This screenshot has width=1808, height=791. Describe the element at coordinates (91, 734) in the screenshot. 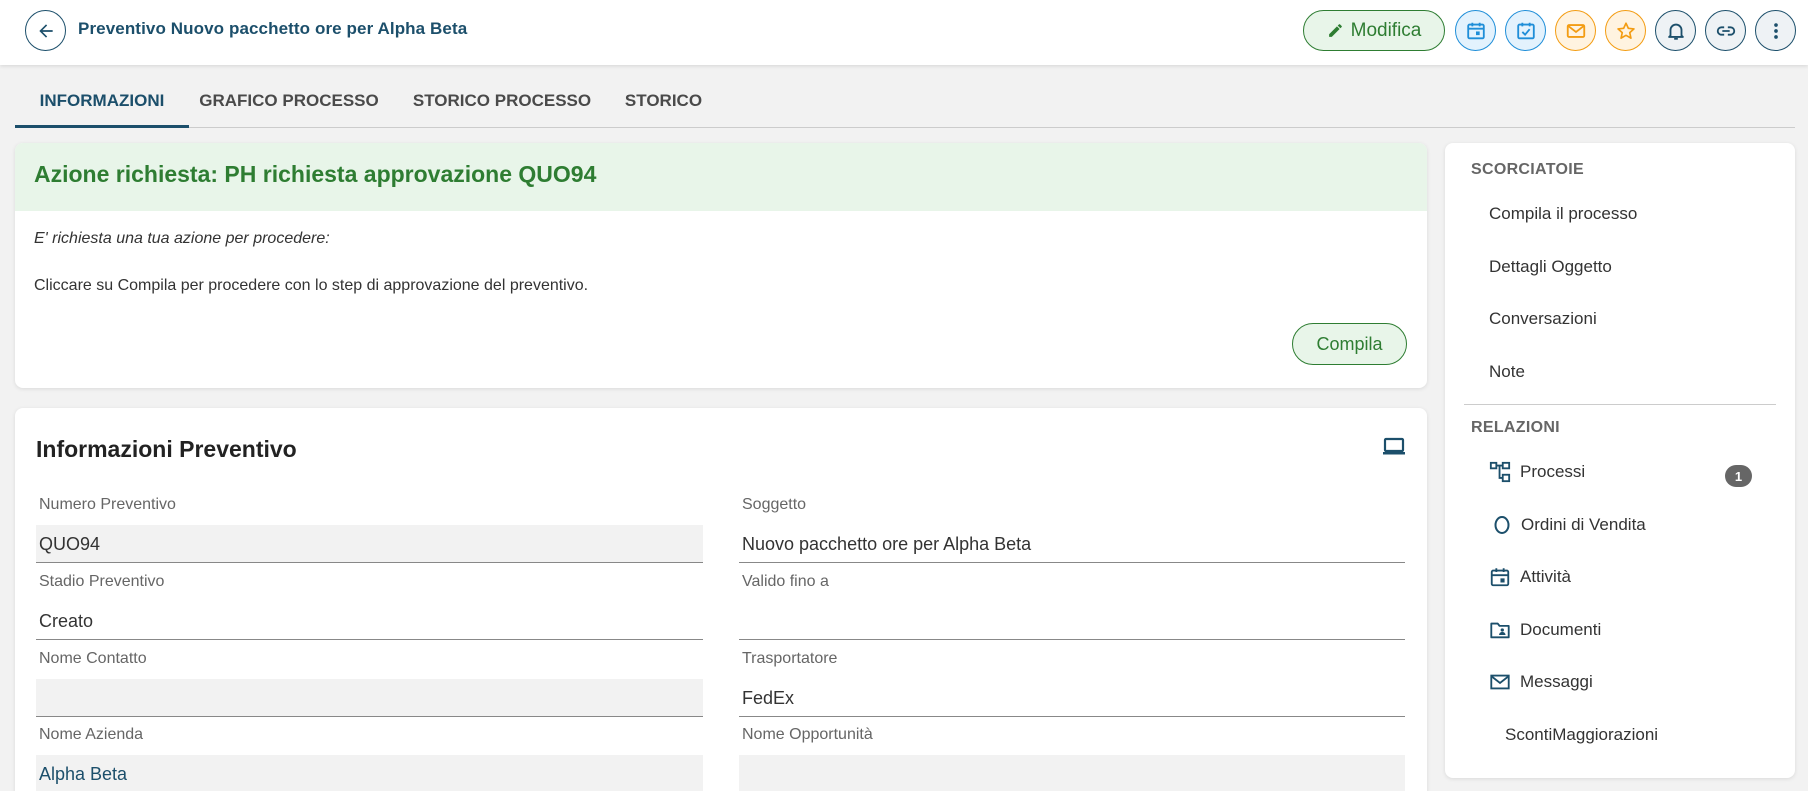

I see `field-label: Nome Azienda` at that location.